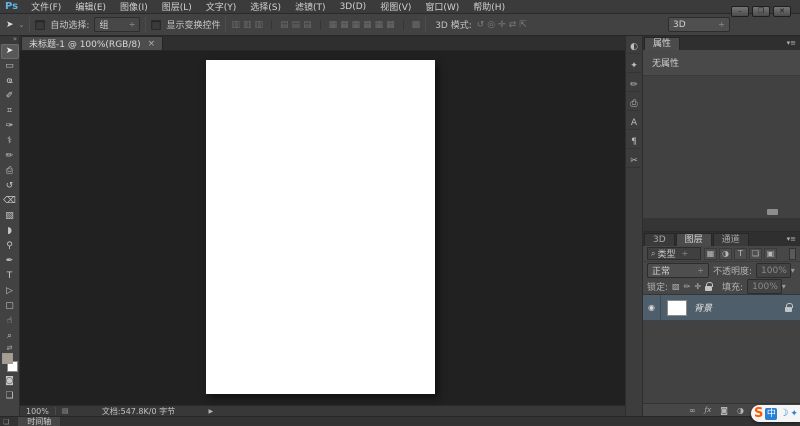 This screenshot has width=800, height=426. What do you see at coordinates (634, 85) in the screenshot?
I see `brush-panel-icon: ✏` at bounding box center [634, 85].